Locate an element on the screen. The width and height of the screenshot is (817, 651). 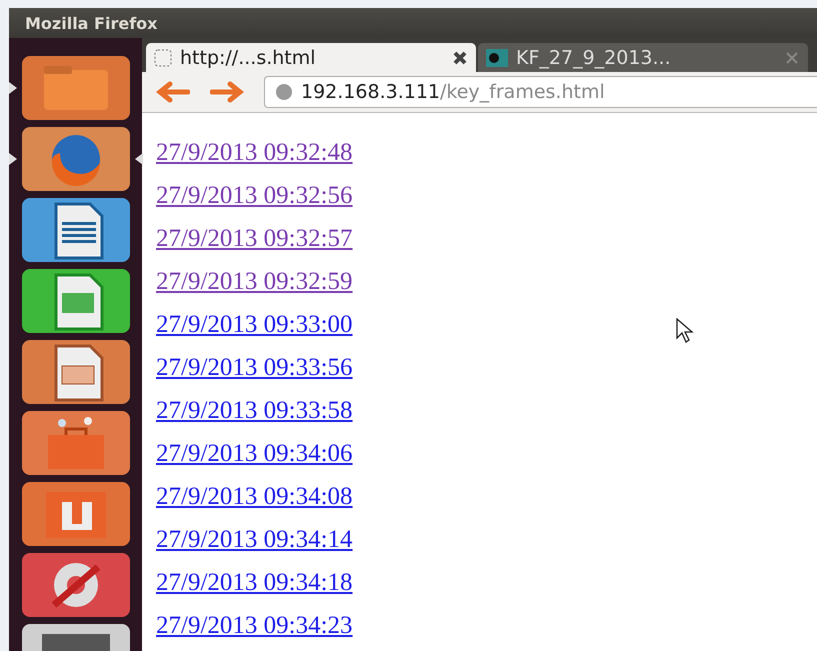
thumbnail-icon is located at coordinates (497, 57).